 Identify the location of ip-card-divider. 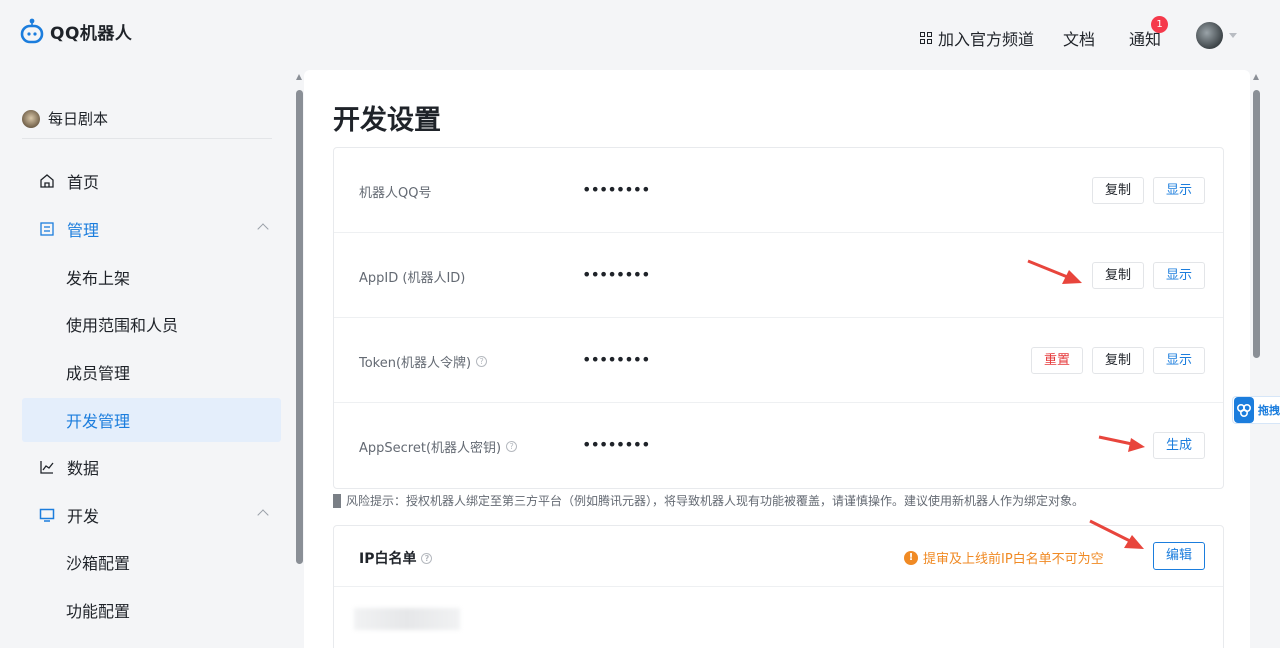
(778, 586).